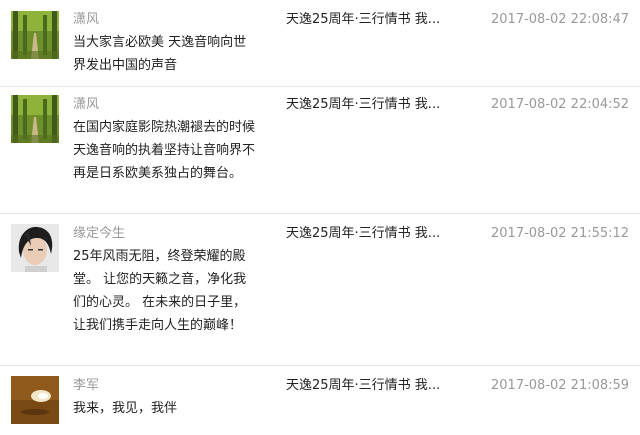 The image size is (640, 435). Describe the element at coordinates (560, 233) in the screenshot. I see `comment-time: 2017-08-02 21:55:12` at that location.